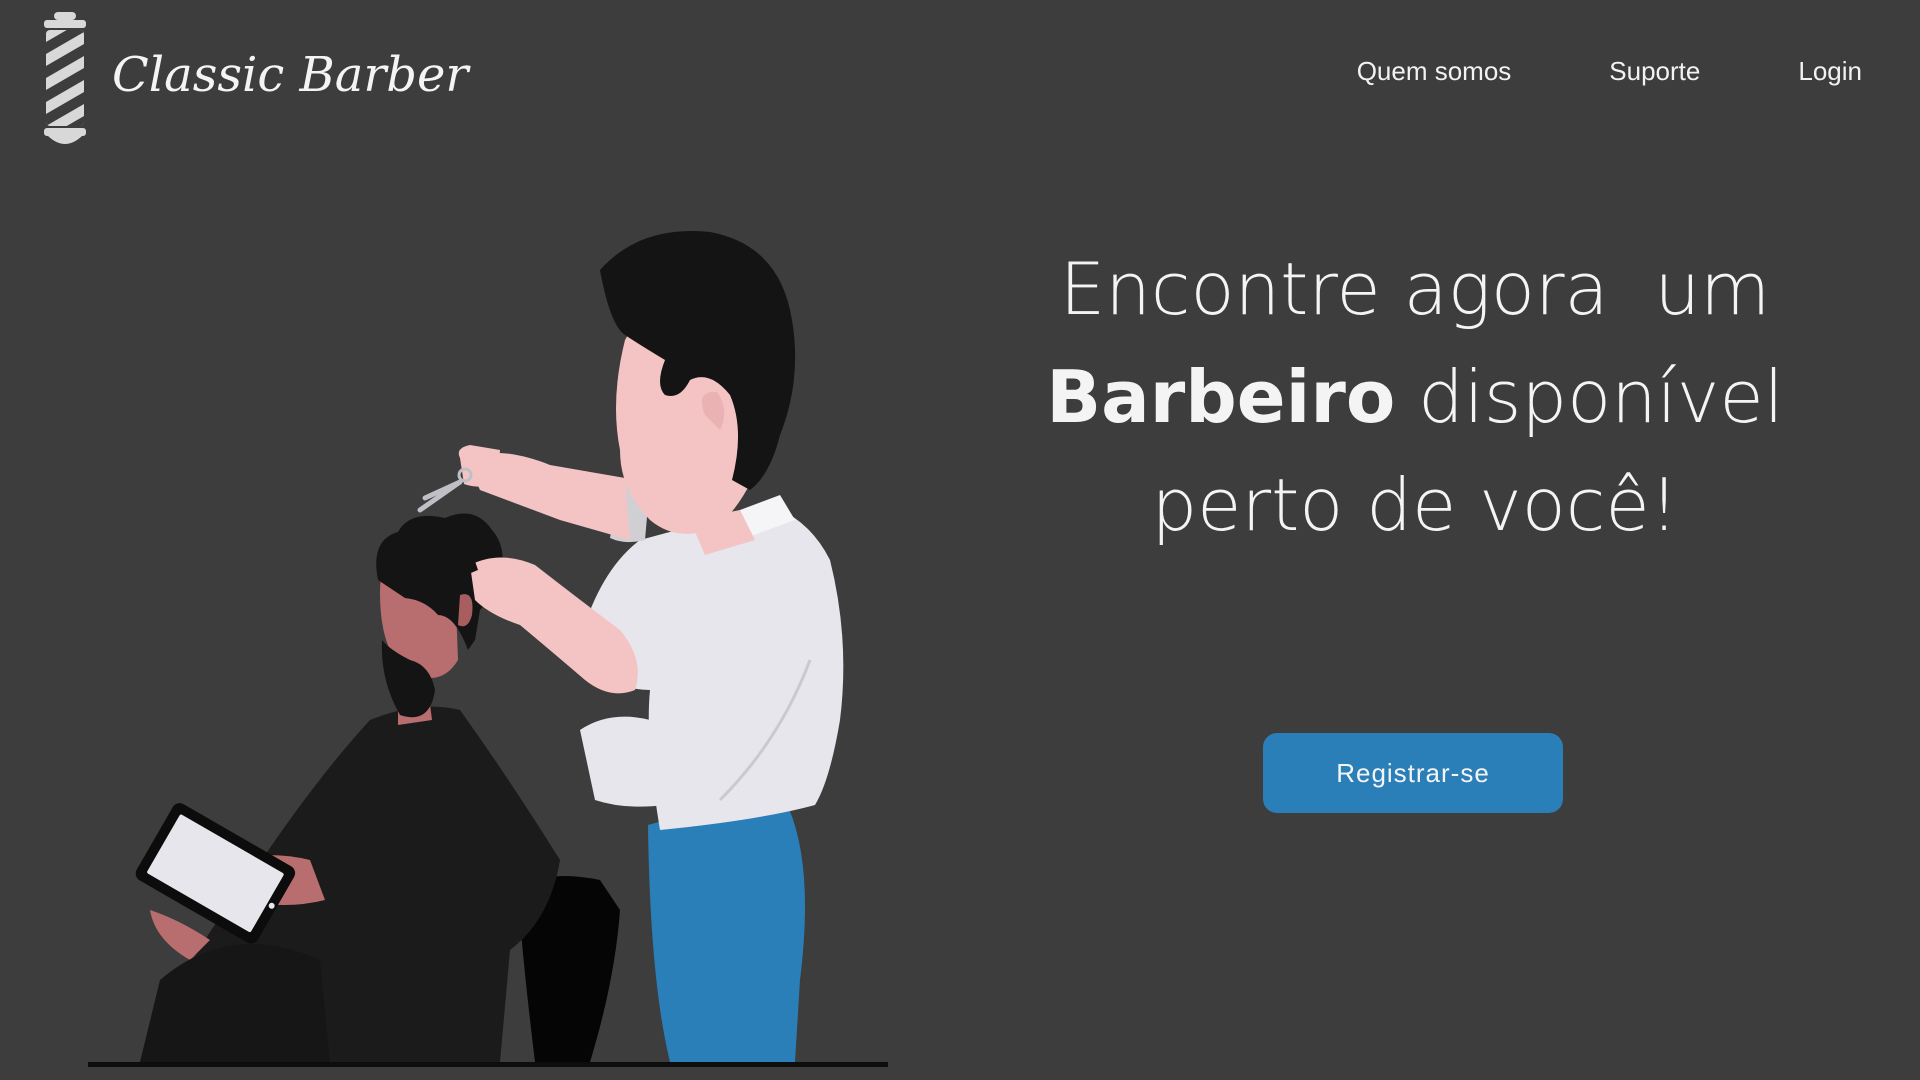 The image size is (1920, 1080). Describe the element at coordinates (65, 78) in the screenshot. I see `barber-pole-icon` at that location.